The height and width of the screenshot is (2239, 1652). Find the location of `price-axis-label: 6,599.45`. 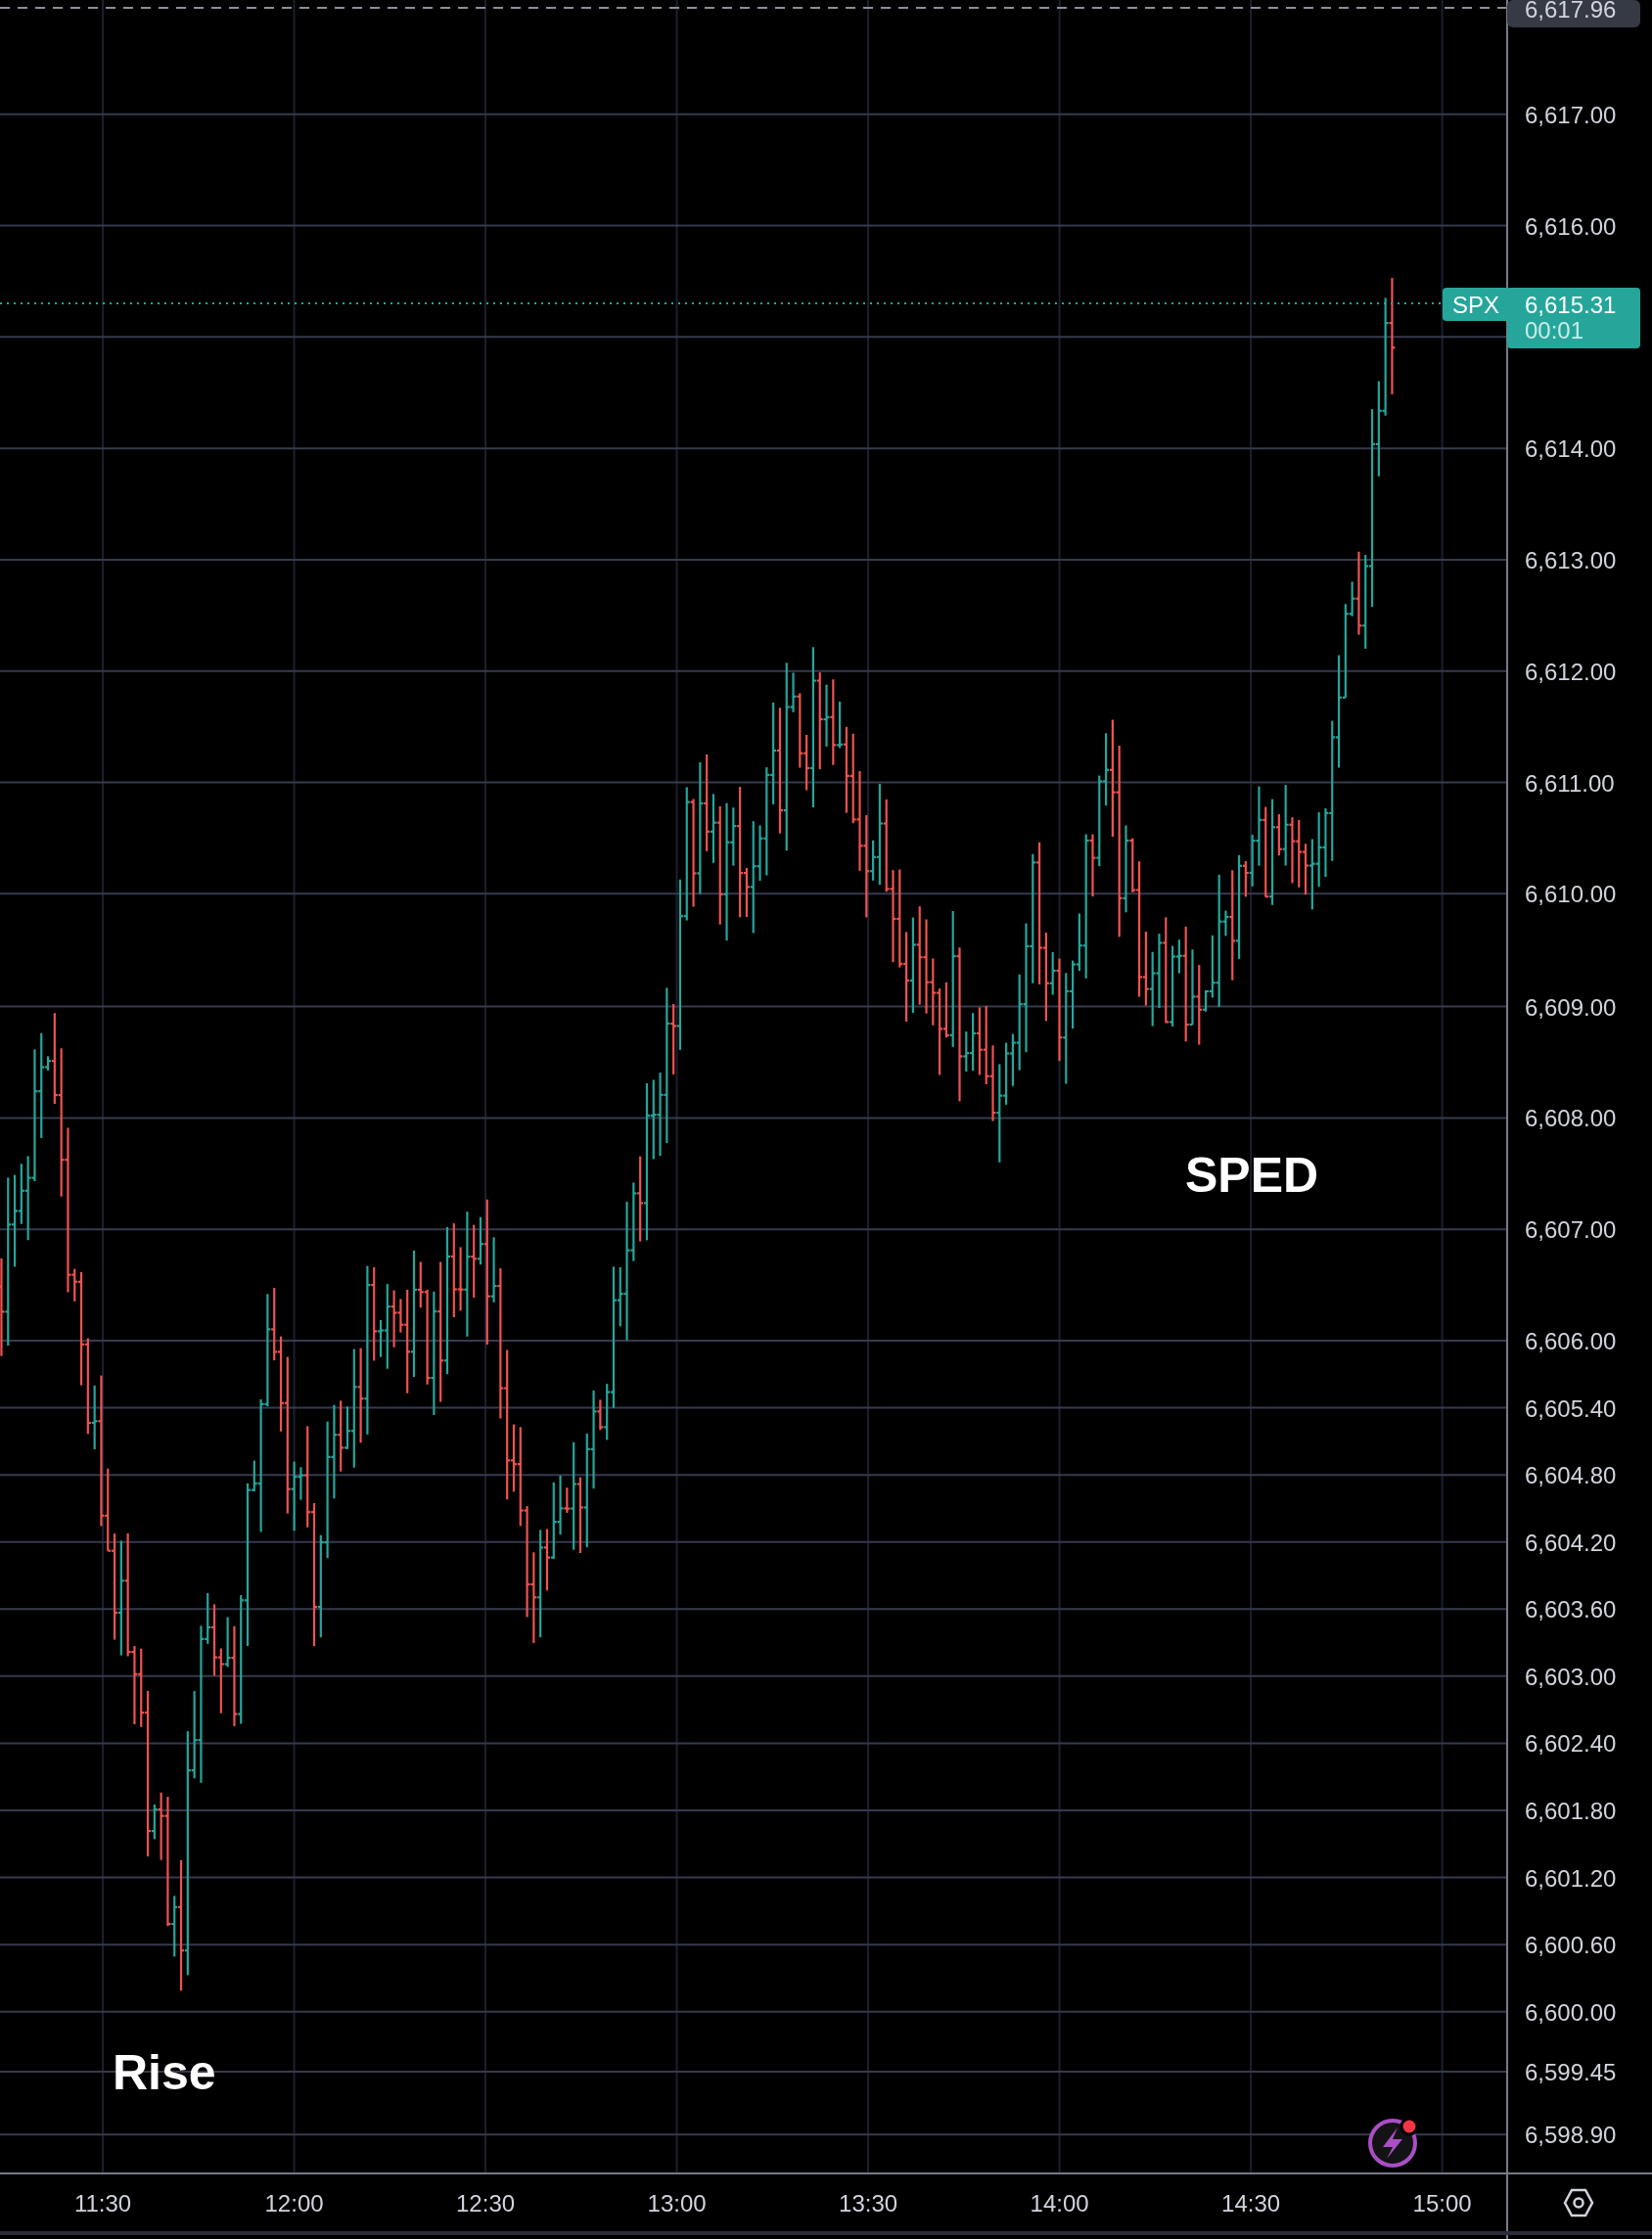

price-axis-label: 6,599.45 is located at coordinates (1571, 2072).